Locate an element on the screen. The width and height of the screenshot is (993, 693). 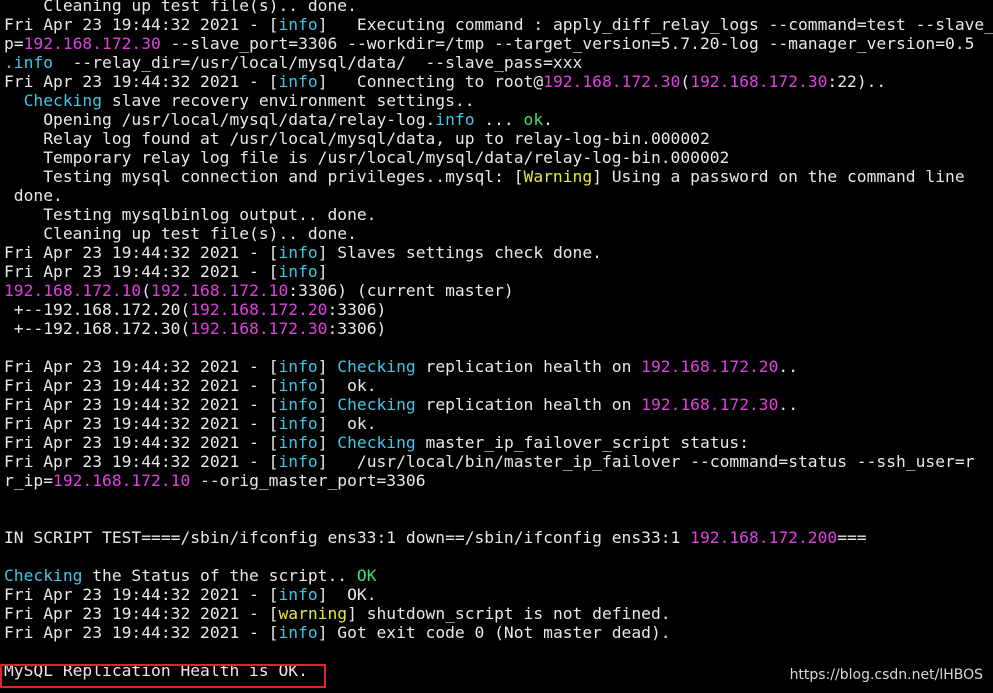
terminal-text: ] Slaves settings check done. is located at coordinates (459, 252).